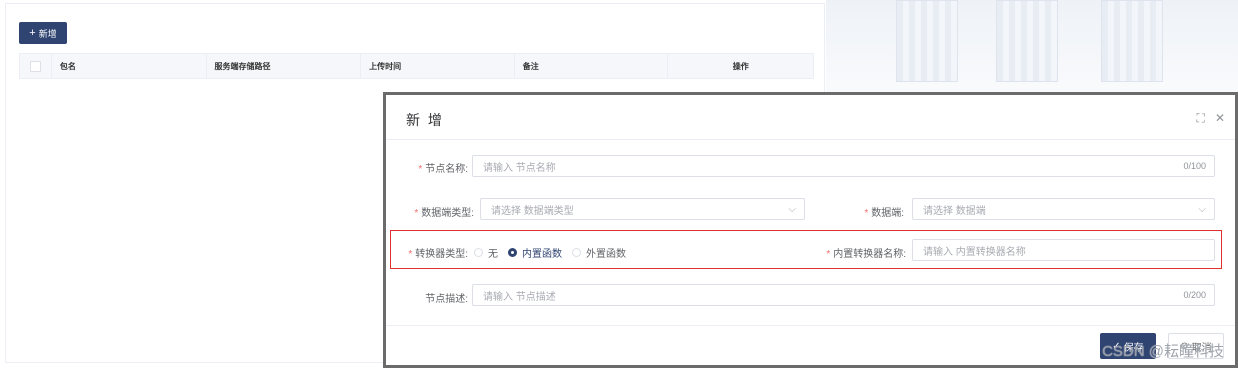 The image size is (1238, 369). What do you see at coordinates (512, 252) in the screenshot?
I see `radio-dot-checked` at bounding box center [512, 252].